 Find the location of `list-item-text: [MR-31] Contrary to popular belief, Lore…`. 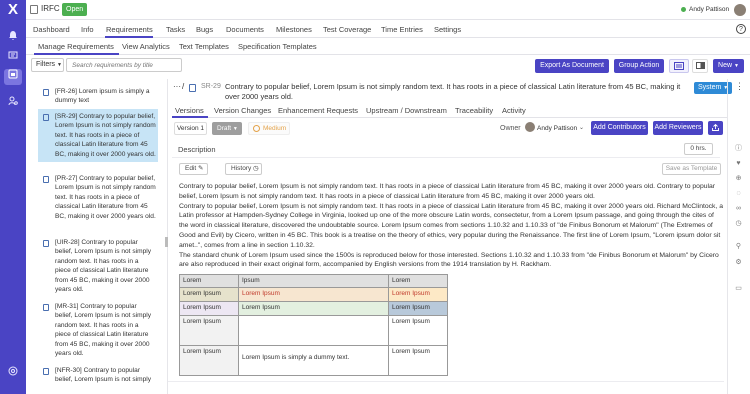

list-item-text: [MR-31] Contrary to popular belief, Lore… is located at coordinates (103, 330).